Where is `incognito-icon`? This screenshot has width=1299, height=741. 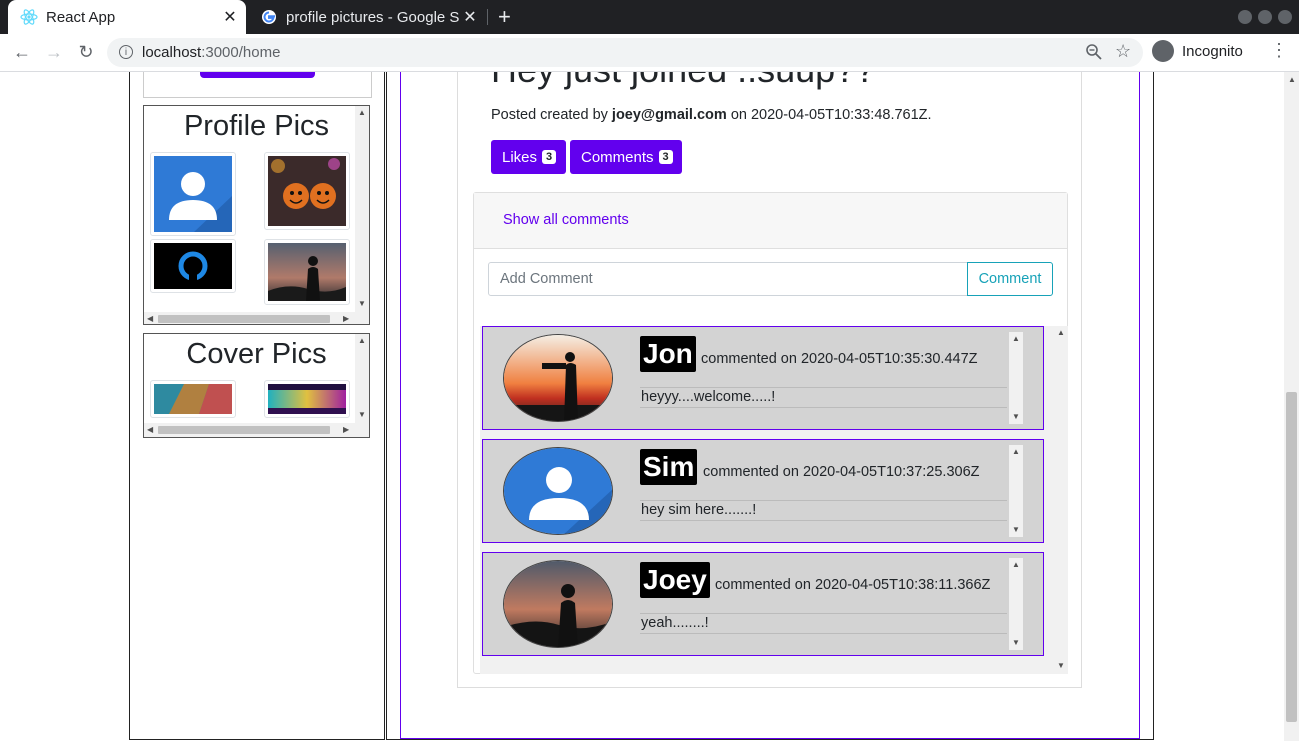 incognito-icon is located at coordinates (1163, 51).